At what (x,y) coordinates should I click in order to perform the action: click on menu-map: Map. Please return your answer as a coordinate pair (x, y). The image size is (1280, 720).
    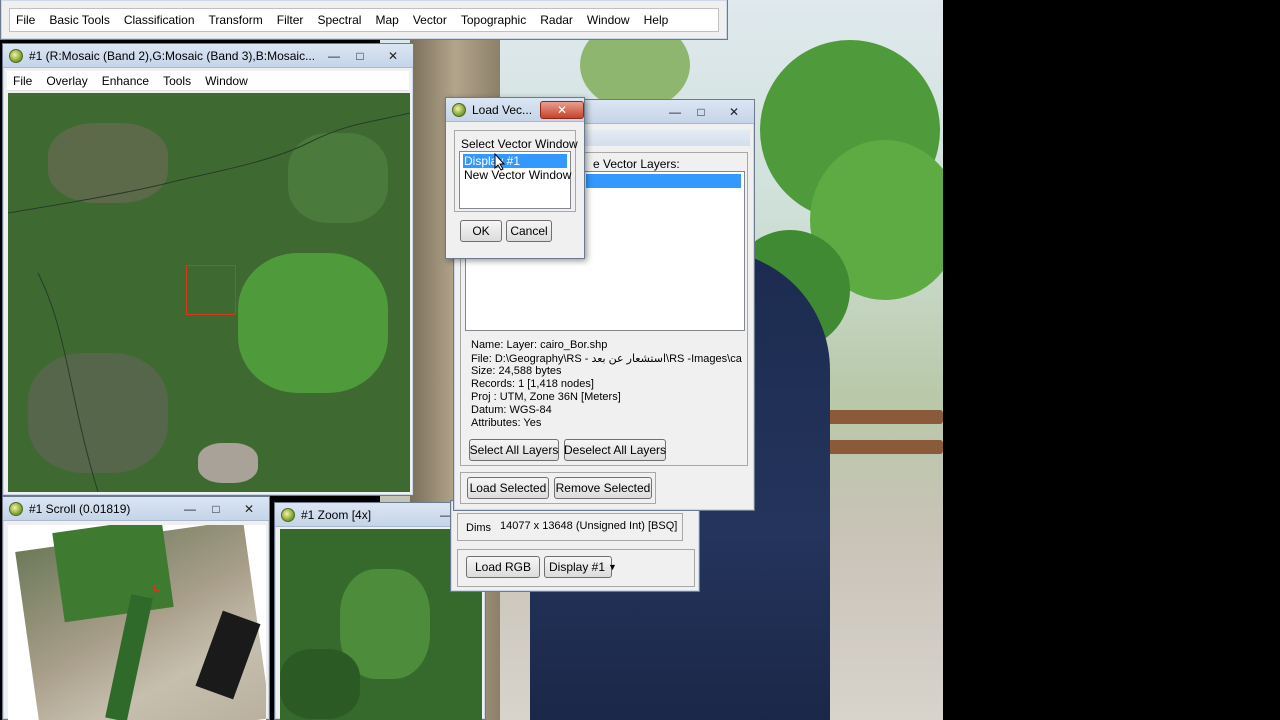
    Looking at the image, I should click on (386, 20).